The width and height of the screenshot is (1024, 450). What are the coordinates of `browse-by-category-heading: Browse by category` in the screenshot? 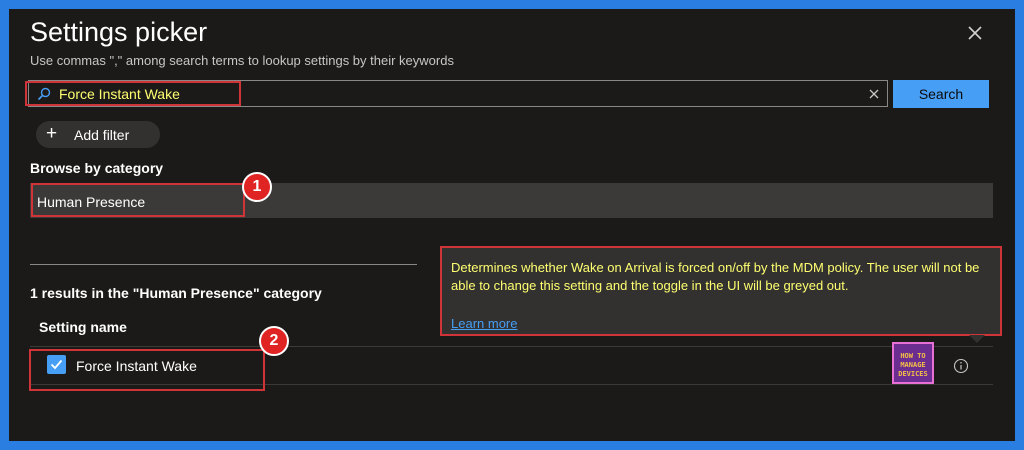 It's located at (97, 168).